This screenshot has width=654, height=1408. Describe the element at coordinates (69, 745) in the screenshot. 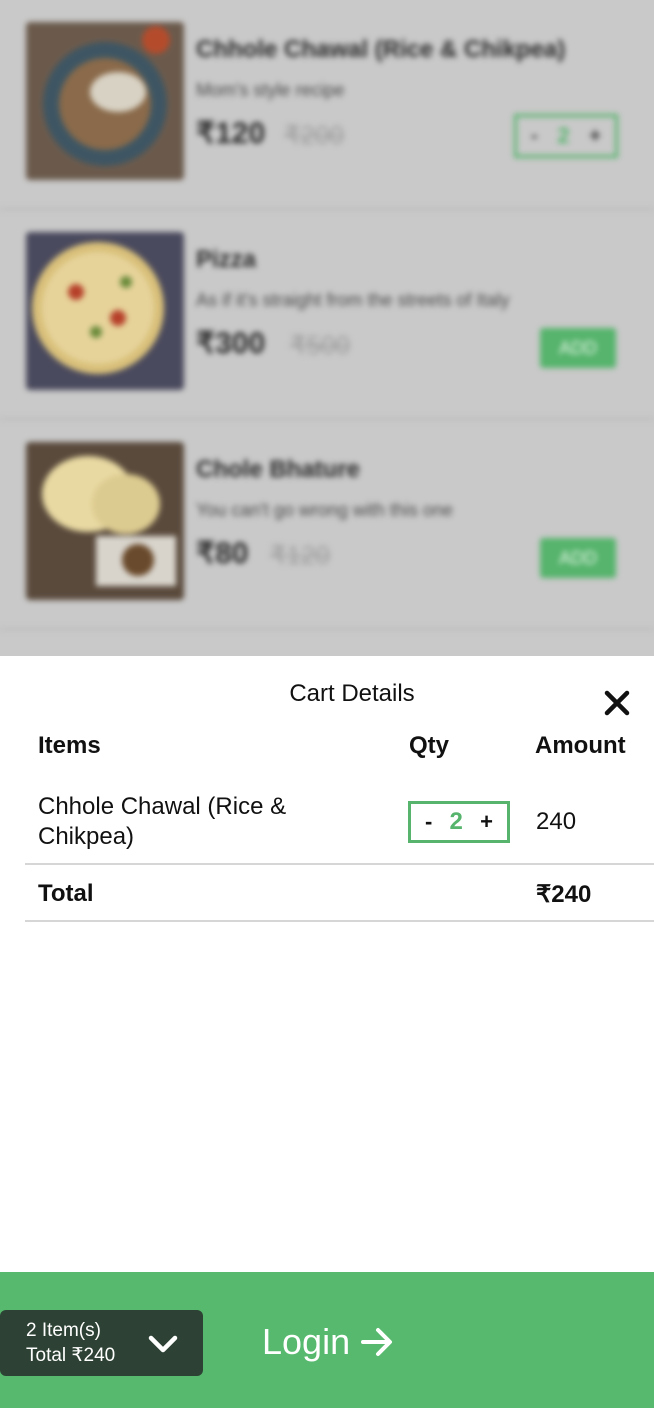

I see `column-header-items: Items` at that location.